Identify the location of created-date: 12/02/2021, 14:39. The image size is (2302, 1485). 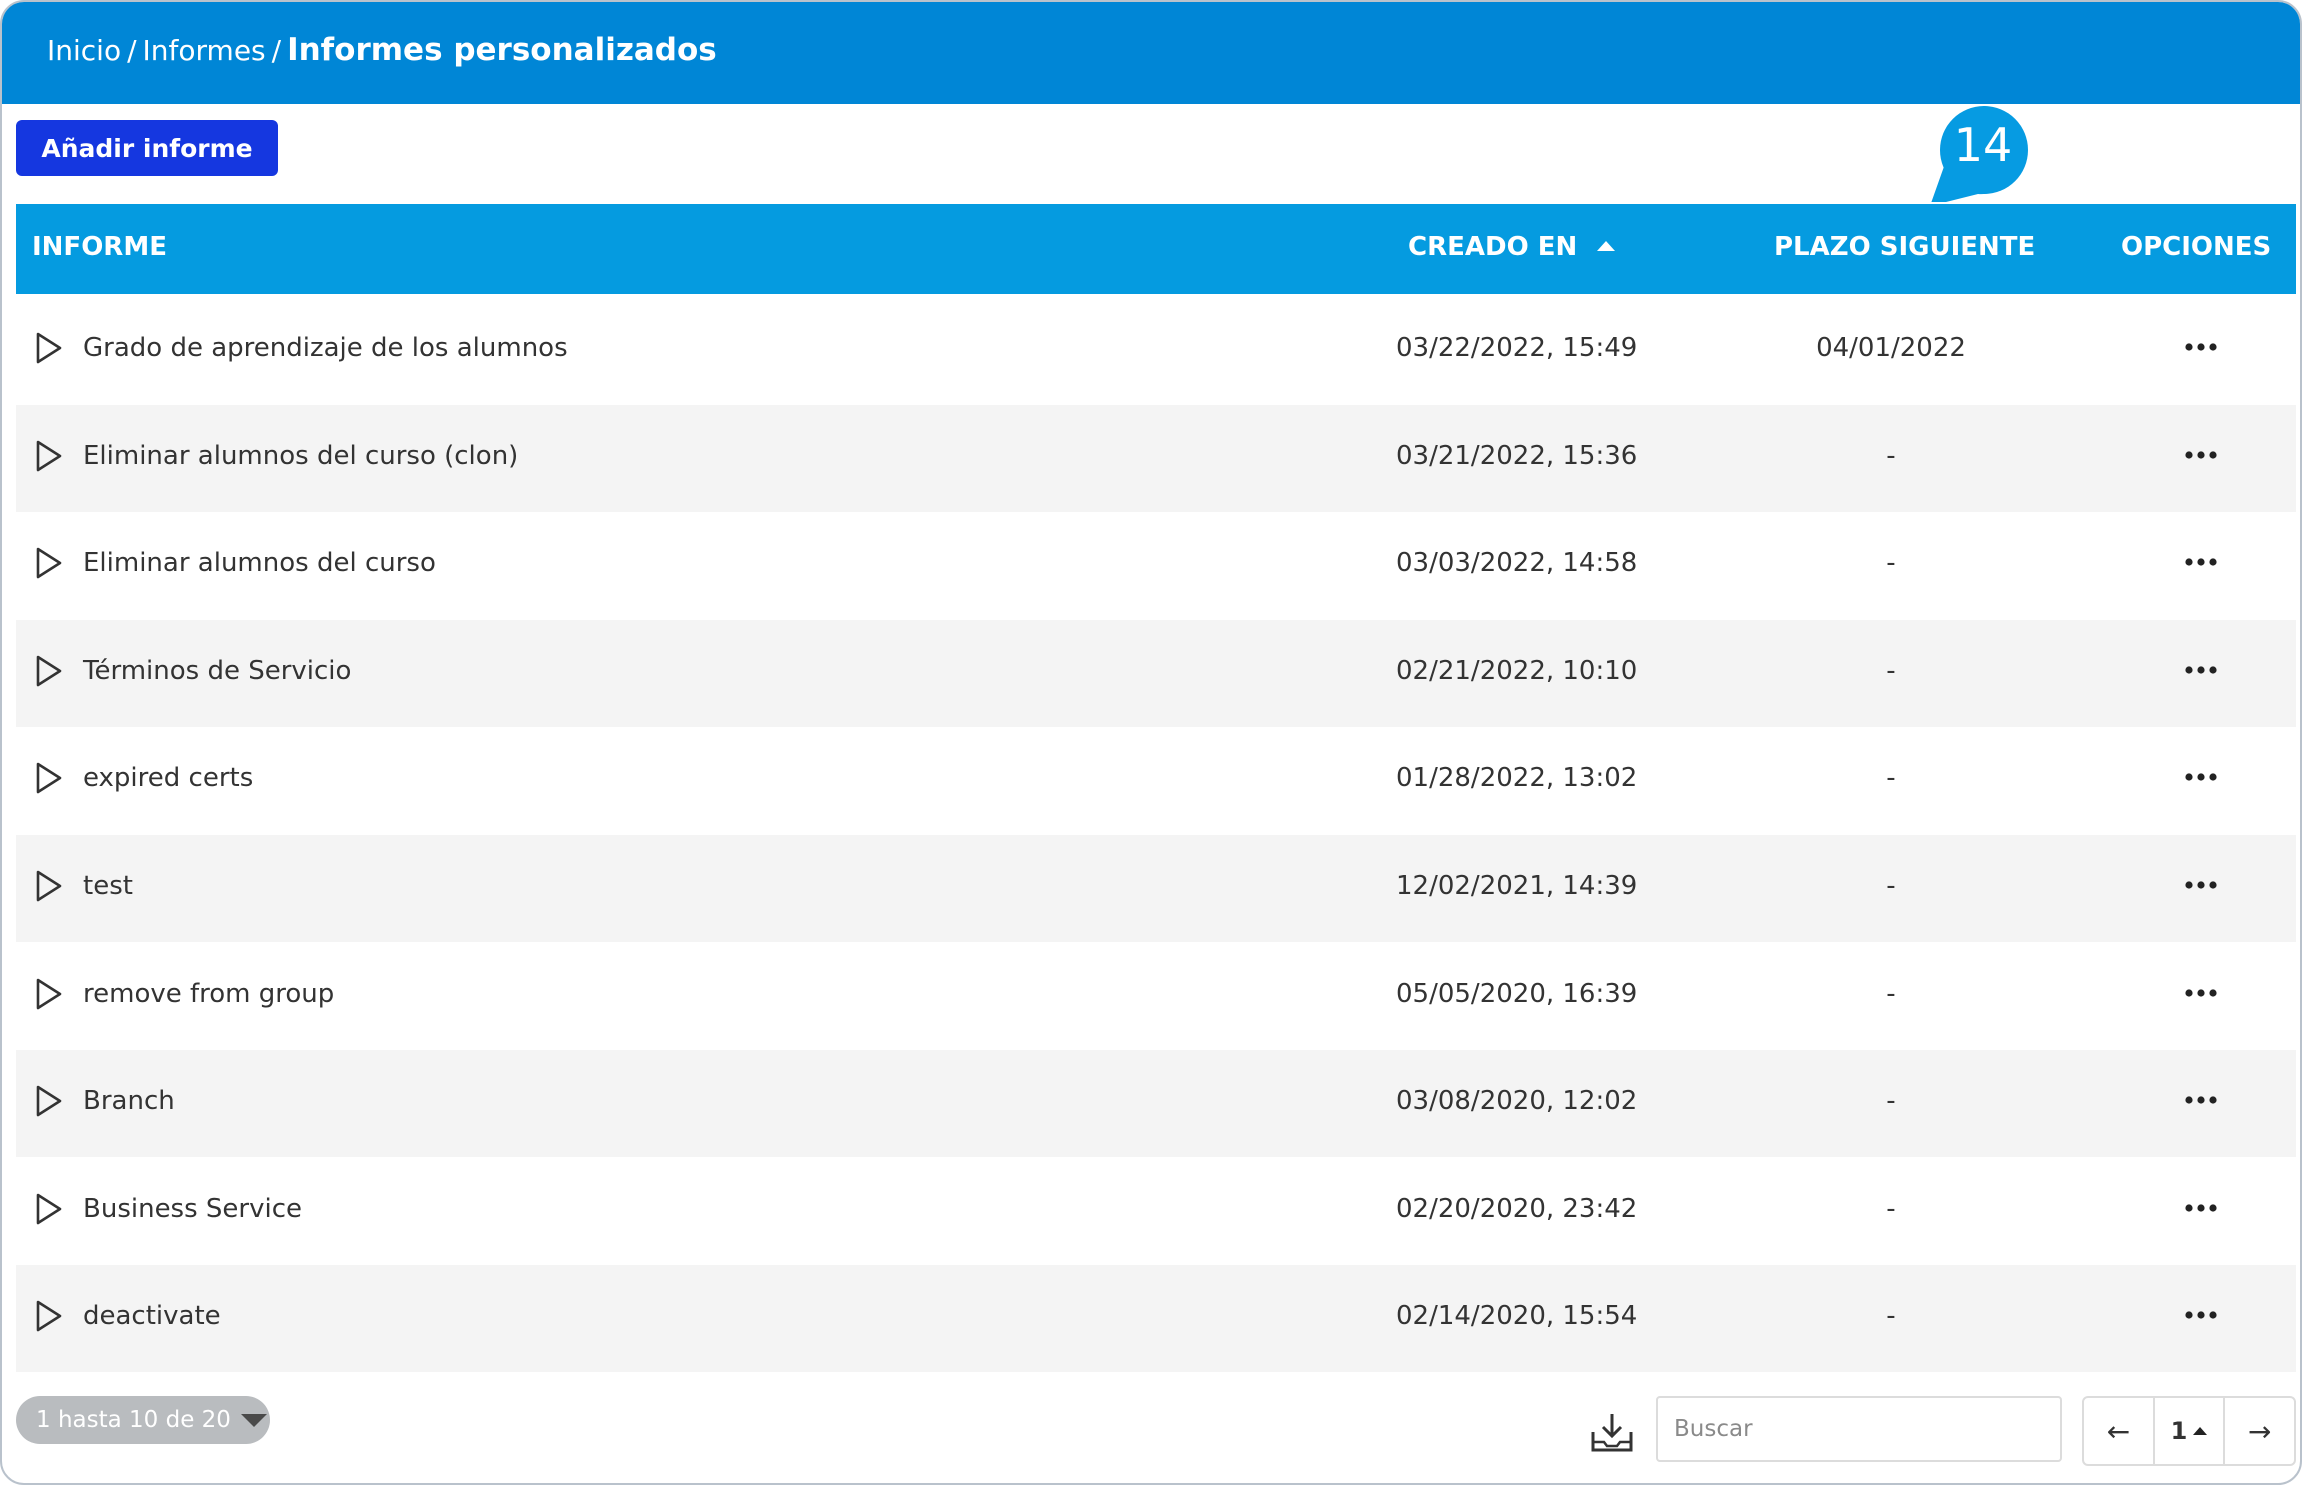
(1517, 886).